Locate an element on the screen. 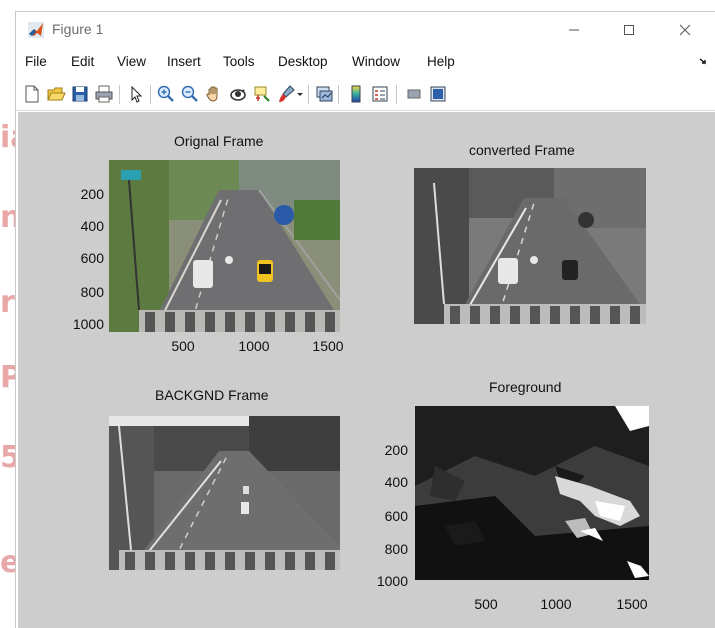  window-title: Figure 1 is located at coordinates (78, 29).